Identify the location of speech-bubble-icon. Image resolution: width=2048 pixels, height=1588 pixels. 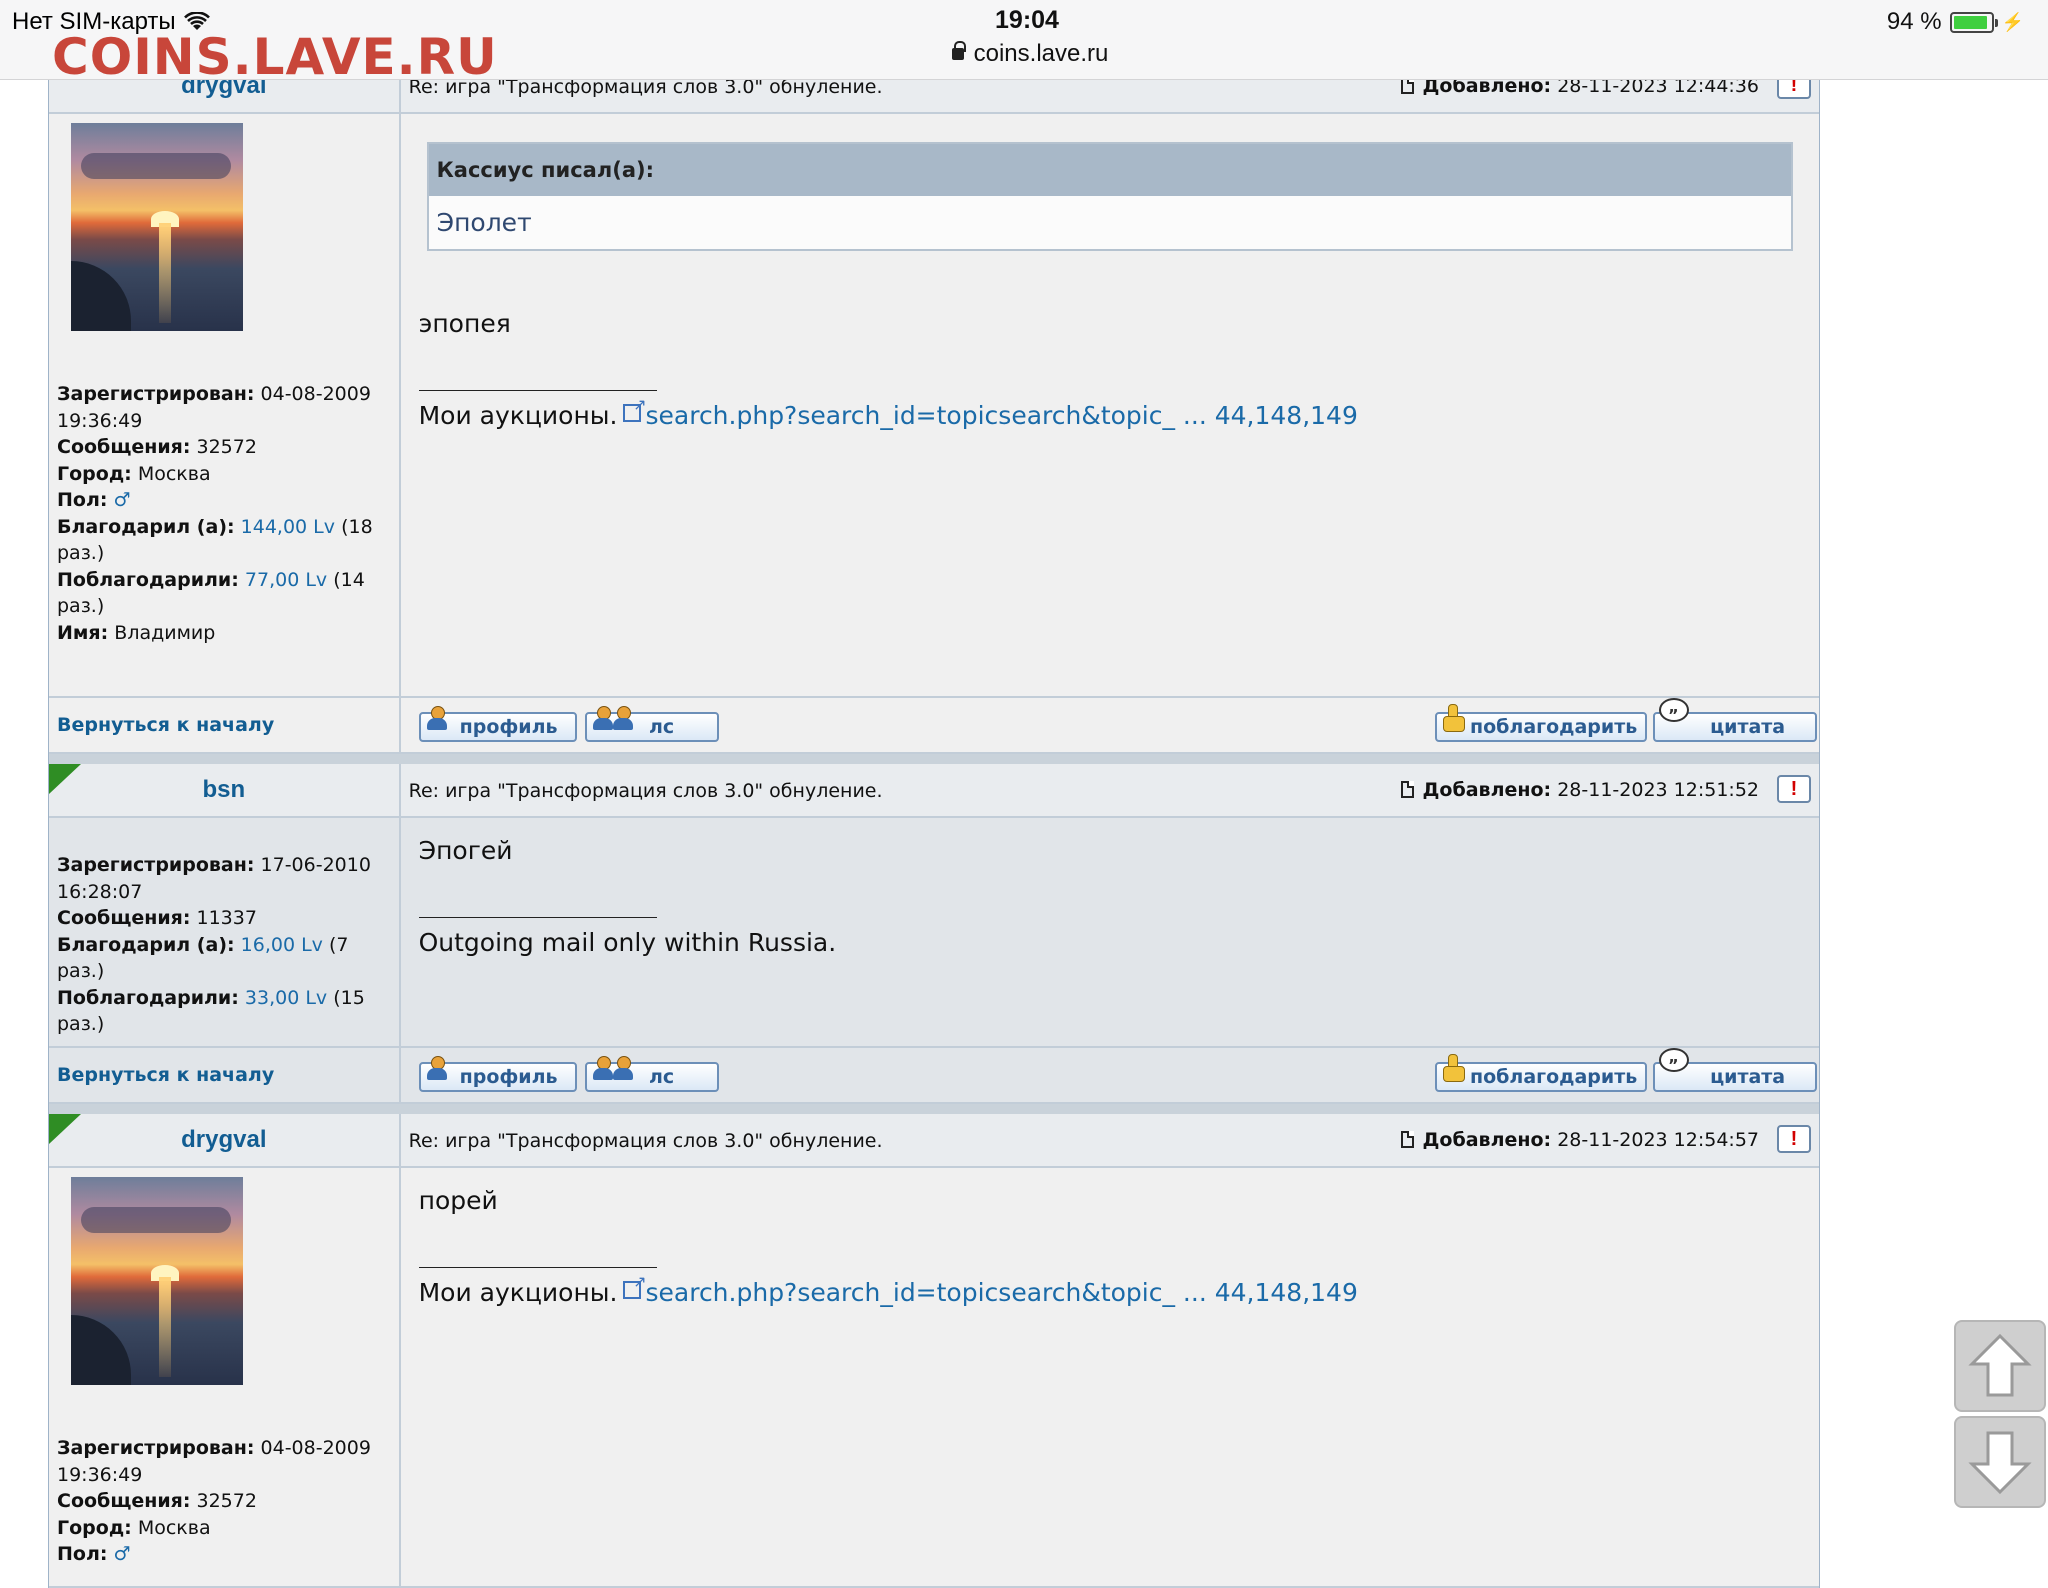
(1673, 713).